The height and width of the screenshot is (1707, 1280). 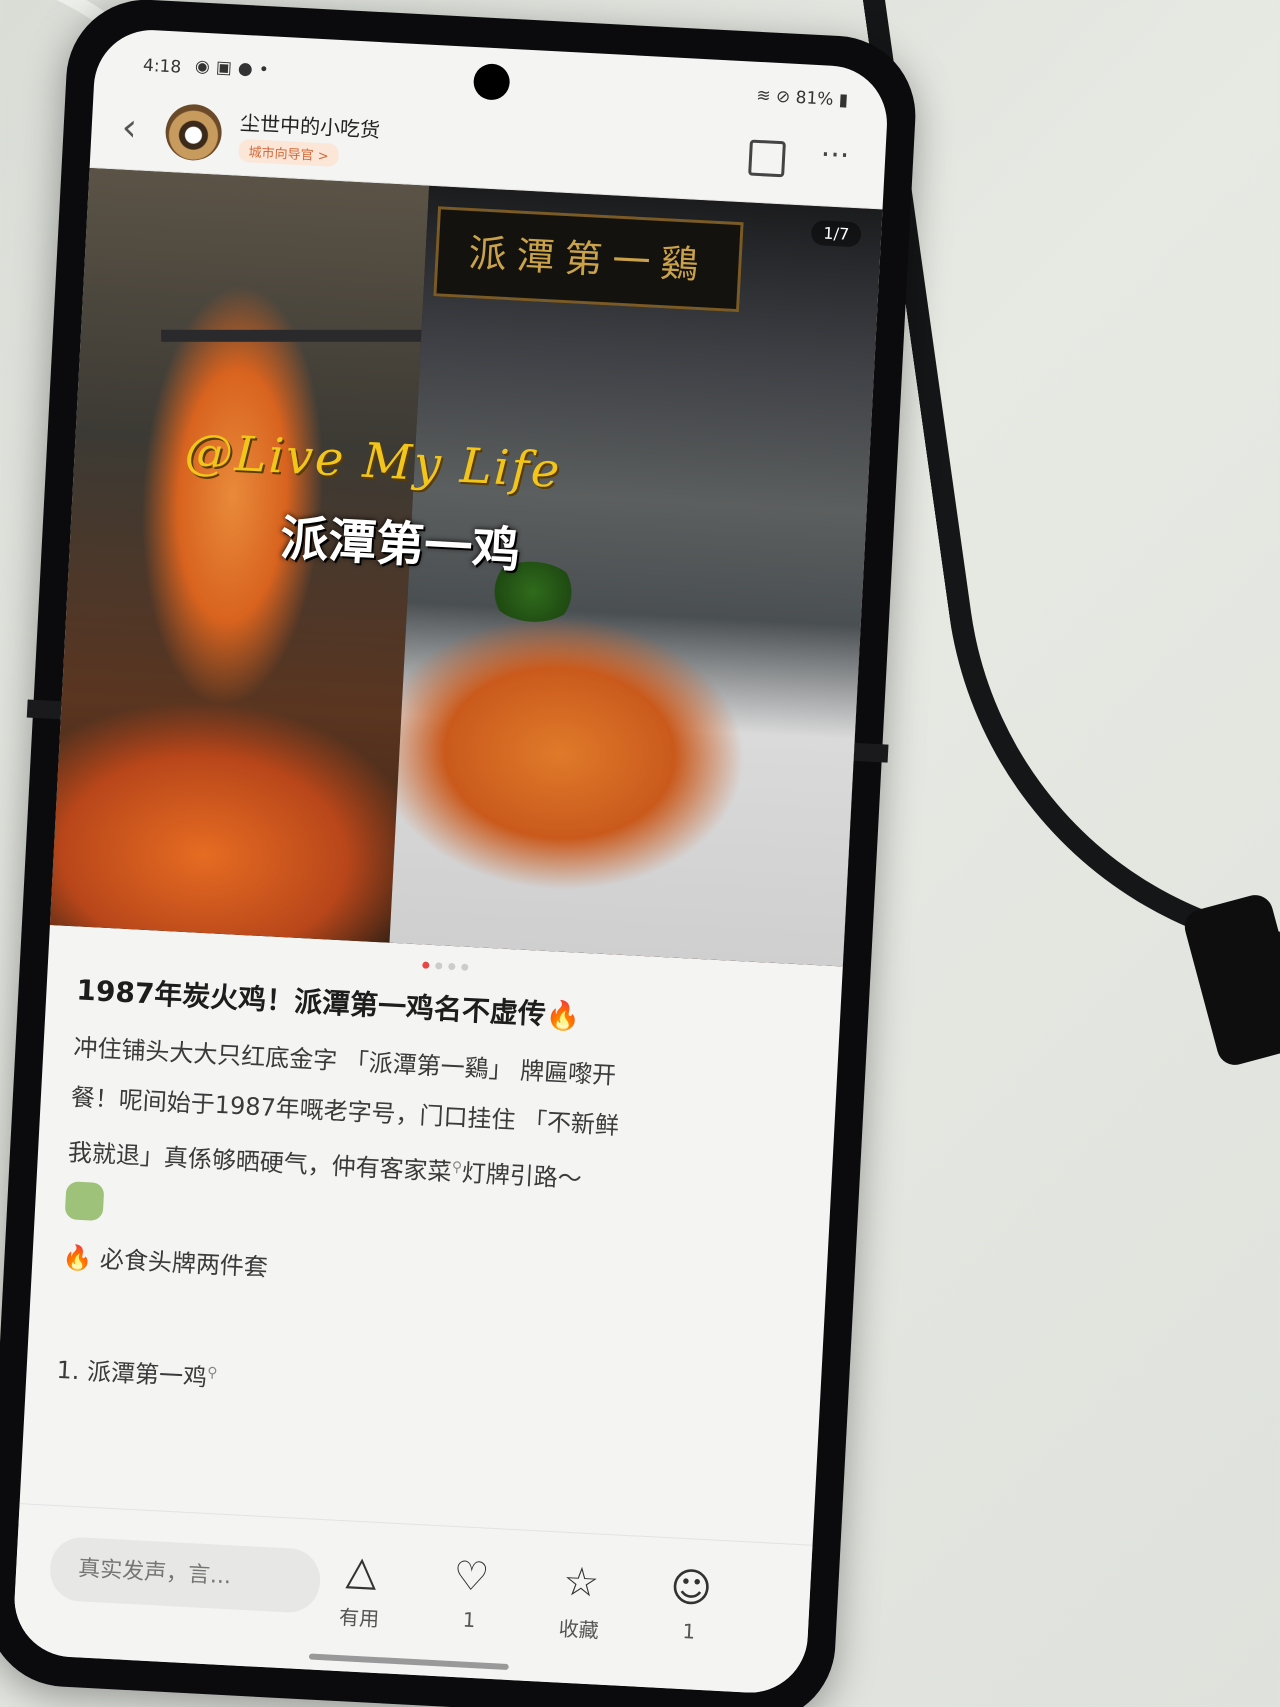 What do you see at coordinates (129, 127) in the screenshot?
I see `back-arrow-icon: ‹` at bounding box center [129, 127].